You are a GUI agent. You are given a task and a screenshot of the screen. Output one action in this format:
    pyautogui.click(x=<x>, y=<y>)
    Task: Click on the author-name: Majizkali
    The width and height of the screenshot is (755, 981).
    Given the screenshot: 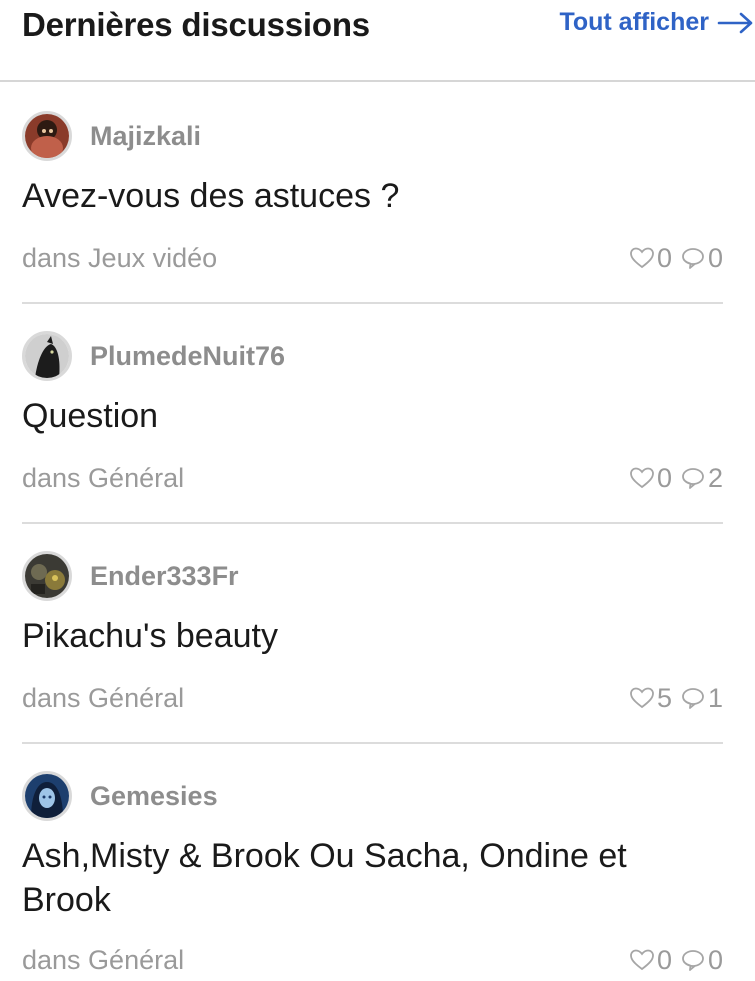 What is the action you would take?
    pyautogui.click(x=145, y=136)
    